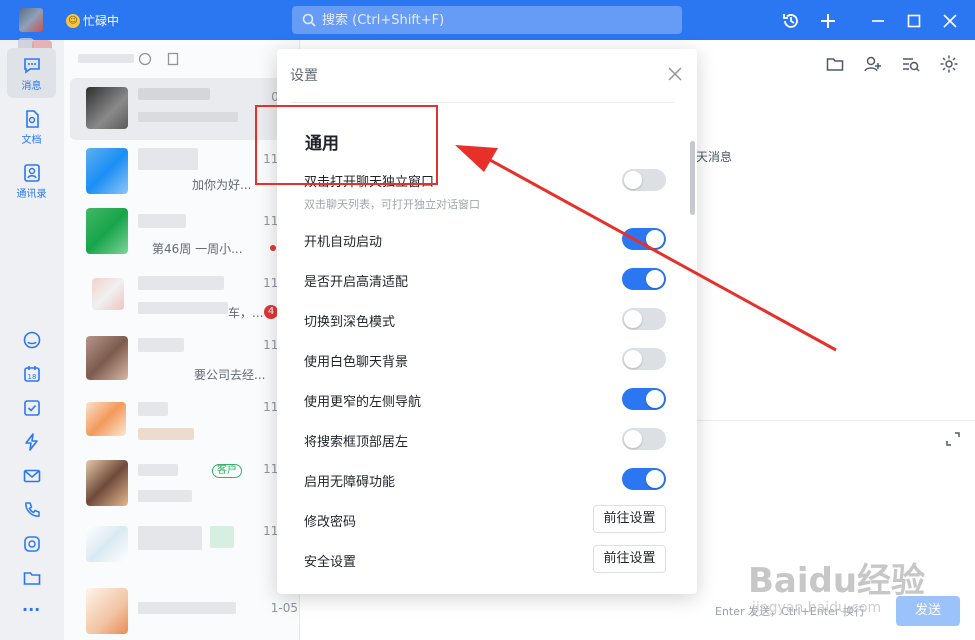  I want to click on setting-label: 是否开启高清适配, so click(356, 282).